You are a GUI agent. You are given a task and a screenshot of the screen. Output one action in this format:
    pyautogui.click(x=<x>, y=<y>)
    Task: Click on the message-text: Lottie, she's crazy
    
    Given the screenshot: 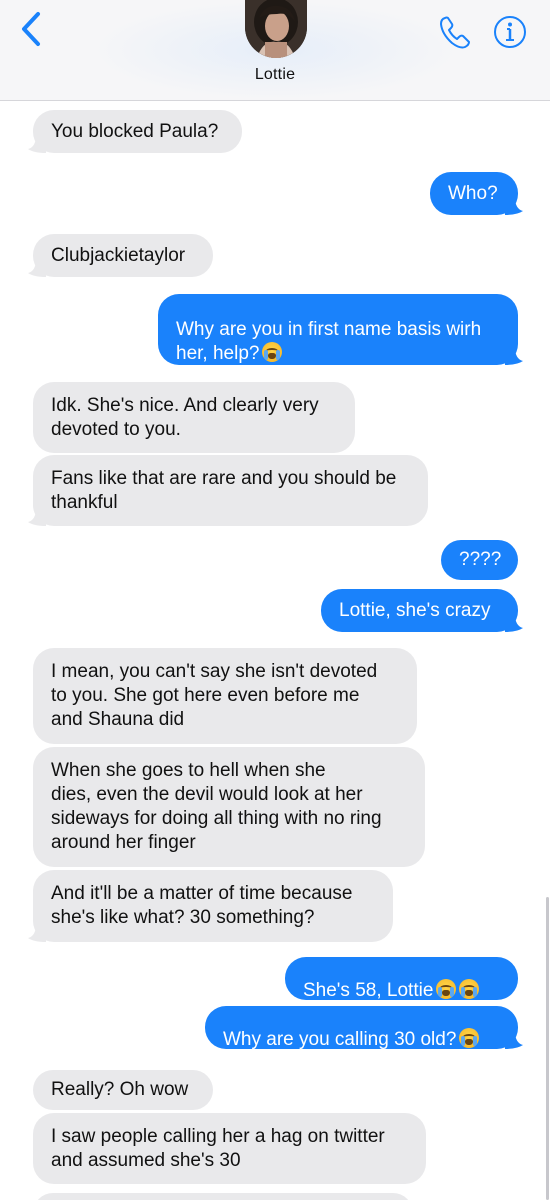 What is the action you would take?
    pyautogui.click(x=415, y=610)
    